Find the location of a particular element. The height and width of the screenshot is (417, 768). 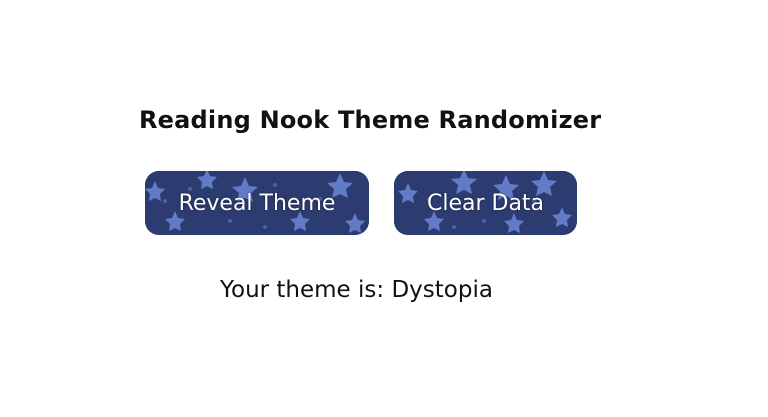

reveal-theme-label: Reveal Theme is located at coordinates (257, 203).